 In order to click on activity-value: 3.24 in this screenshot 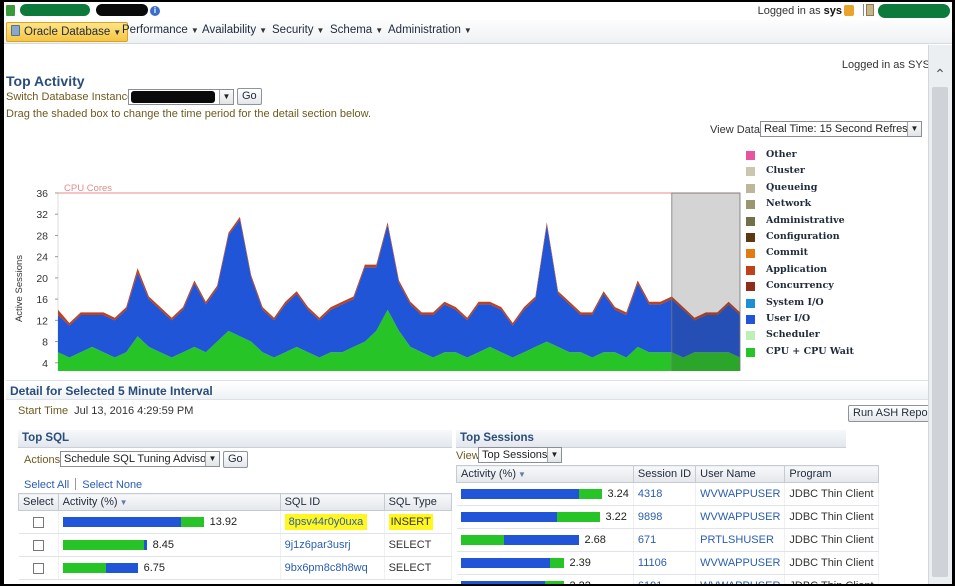, I will do `click(618, 494)`.